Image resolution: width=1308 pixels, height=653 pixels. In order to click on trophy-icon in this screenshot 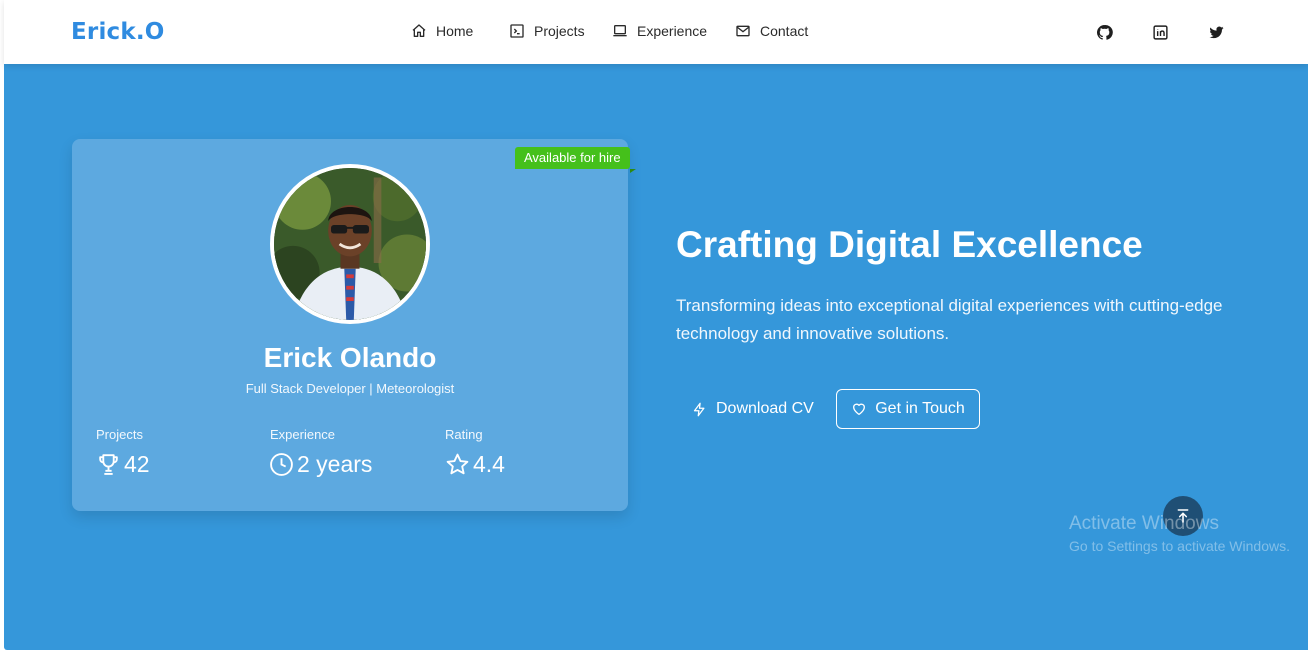, I will do `click(108, 464)`.